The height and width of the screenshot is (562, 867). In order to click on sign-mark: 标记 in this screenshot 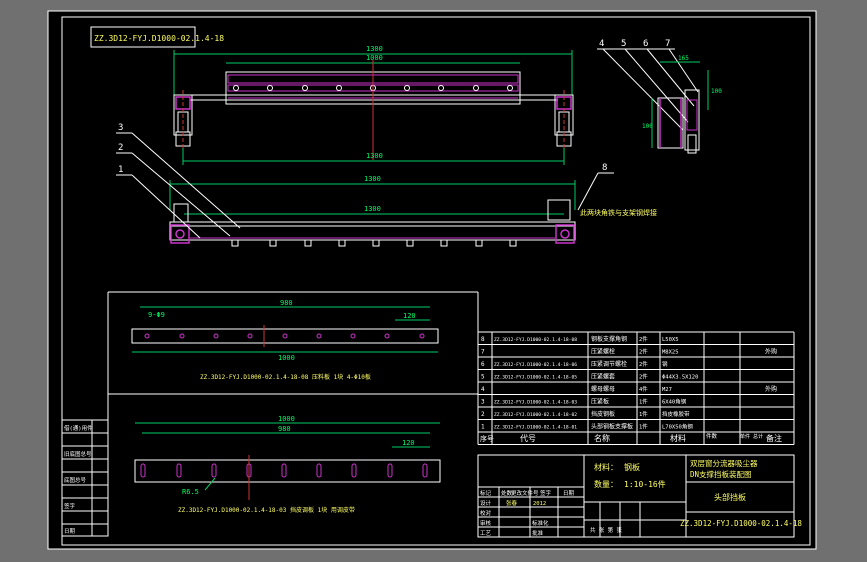, I will do `click(486, 493)`.